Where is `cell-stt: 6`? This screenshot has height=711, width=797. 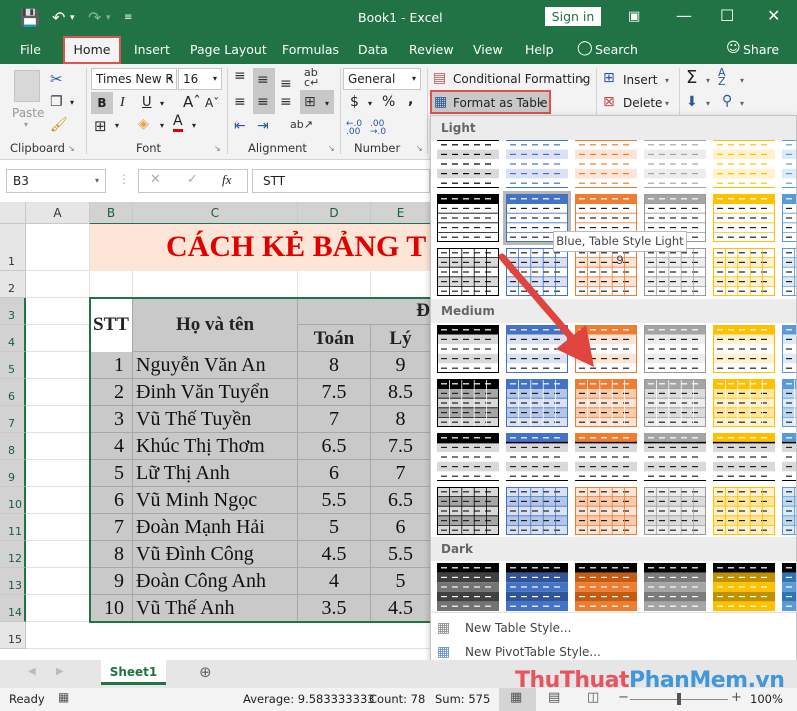
cell-stt: 6 is located at coordinates (111, 500).